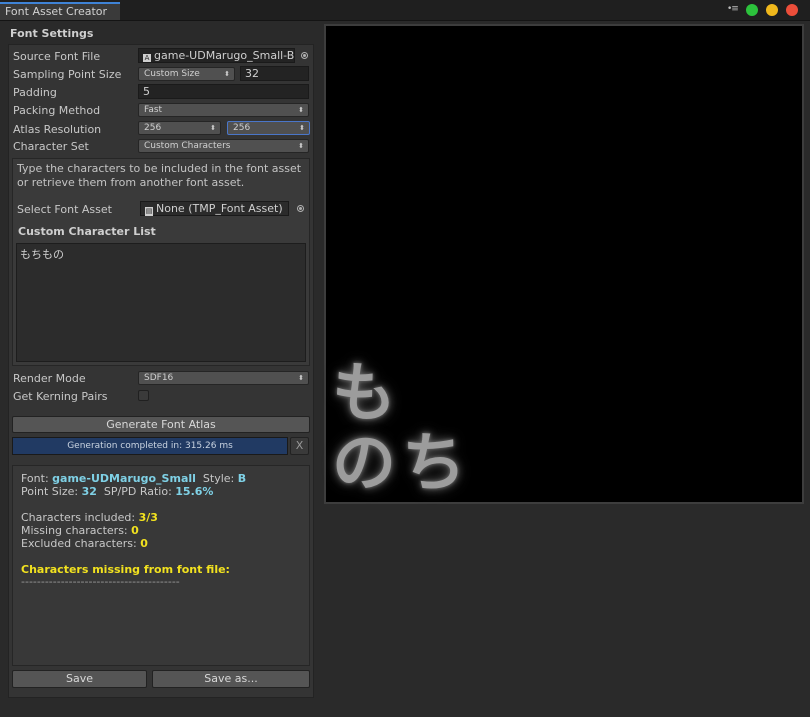 Image resolution: width=810 pixels, height=717 pixels. Describe the element at coordinates (64, 209) in the screenshot. I see `select-font-asset-label: Select Font Asset` at that location.